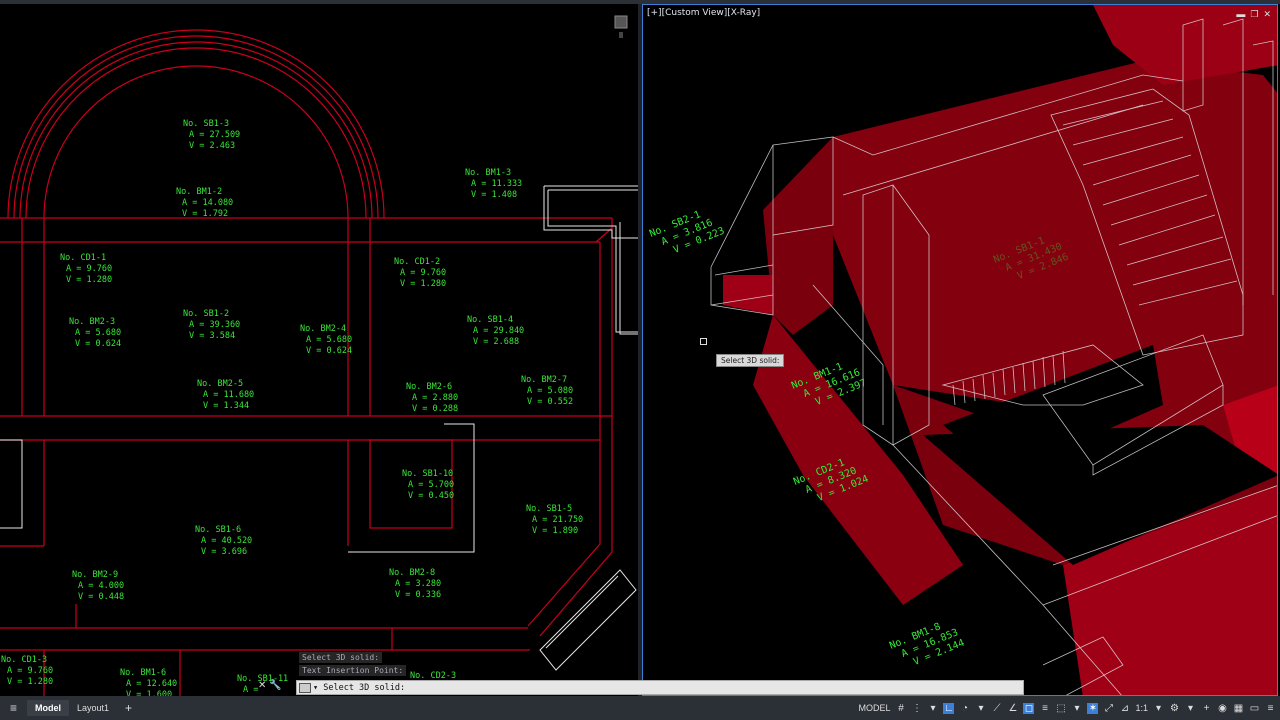 This screenshot has width=1280, height=720. I want to click on element-label-bm1-6: No. BM1-6 A = 12.640 V = 1.600, so click(148, 682).